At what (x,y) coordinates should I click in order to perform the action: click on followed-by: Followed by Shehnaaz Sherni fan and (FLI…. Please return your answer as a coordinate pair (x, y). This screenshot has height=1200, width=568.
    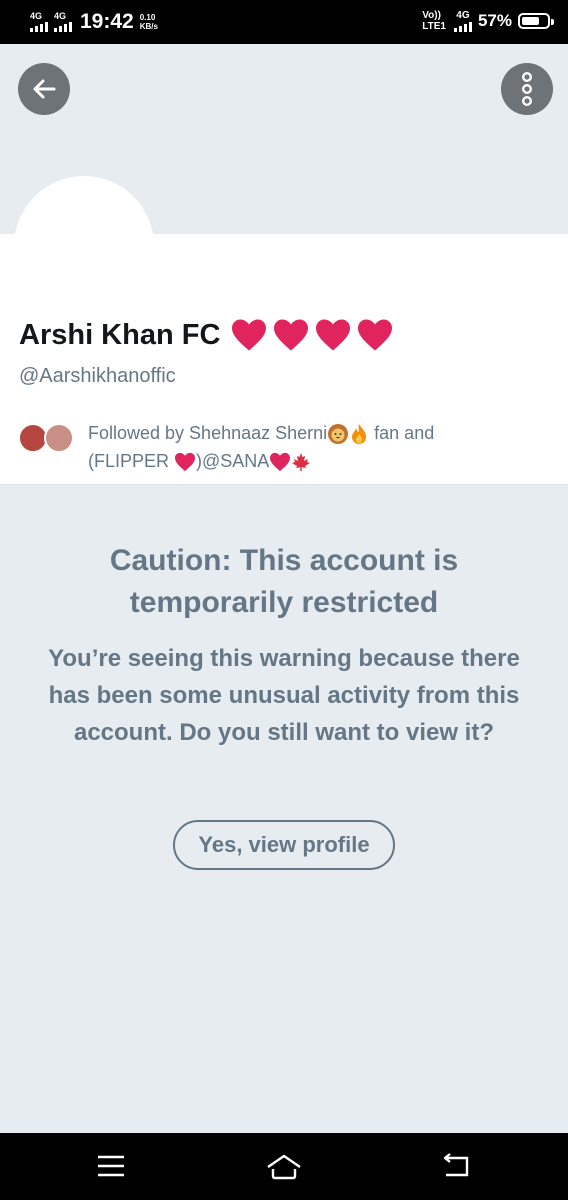
    Looking at the image, I should click on (263, 447).